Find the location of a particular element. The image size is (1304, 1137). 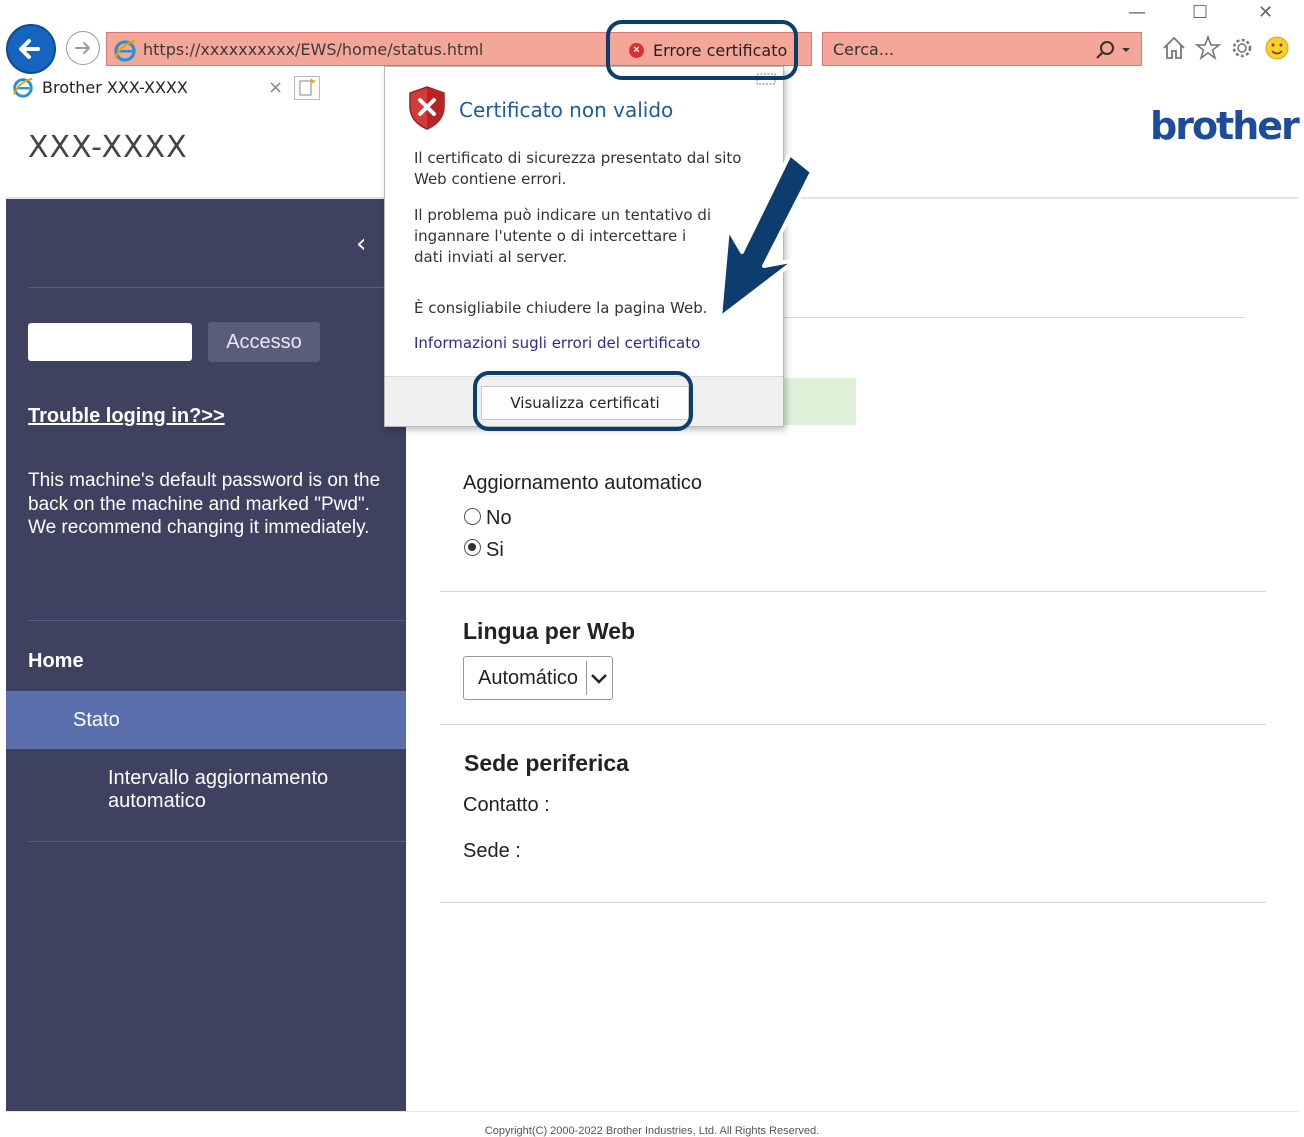

shield-error-icon is located at coordinates (427, 108).